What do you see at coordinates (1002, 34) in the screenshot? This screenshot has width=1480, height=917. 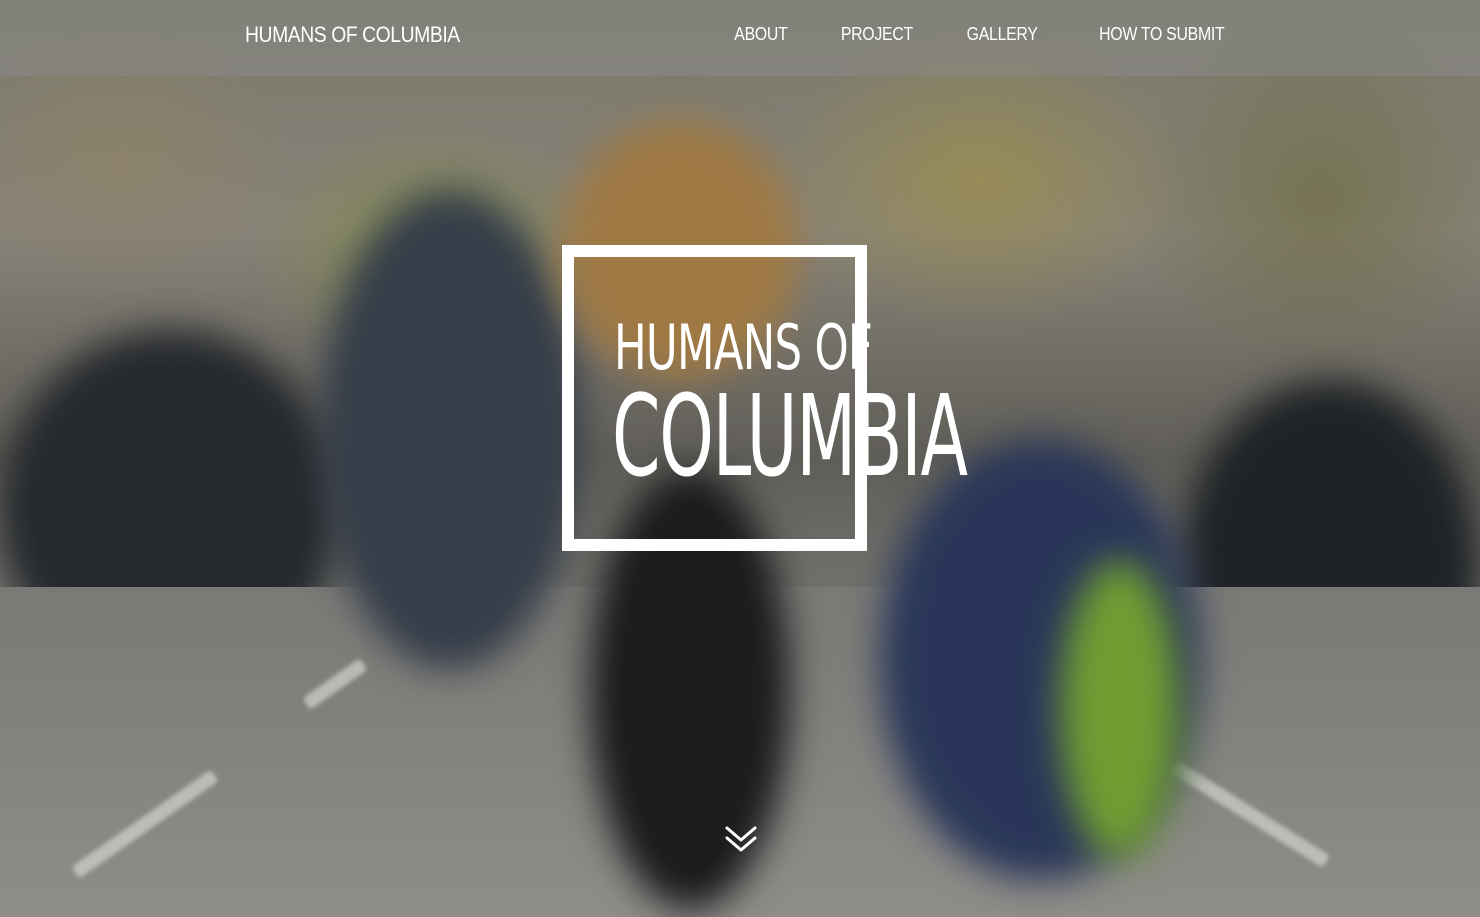 I see `nav-link-gallery: GALLERY` at bounding box center [1002, 34].